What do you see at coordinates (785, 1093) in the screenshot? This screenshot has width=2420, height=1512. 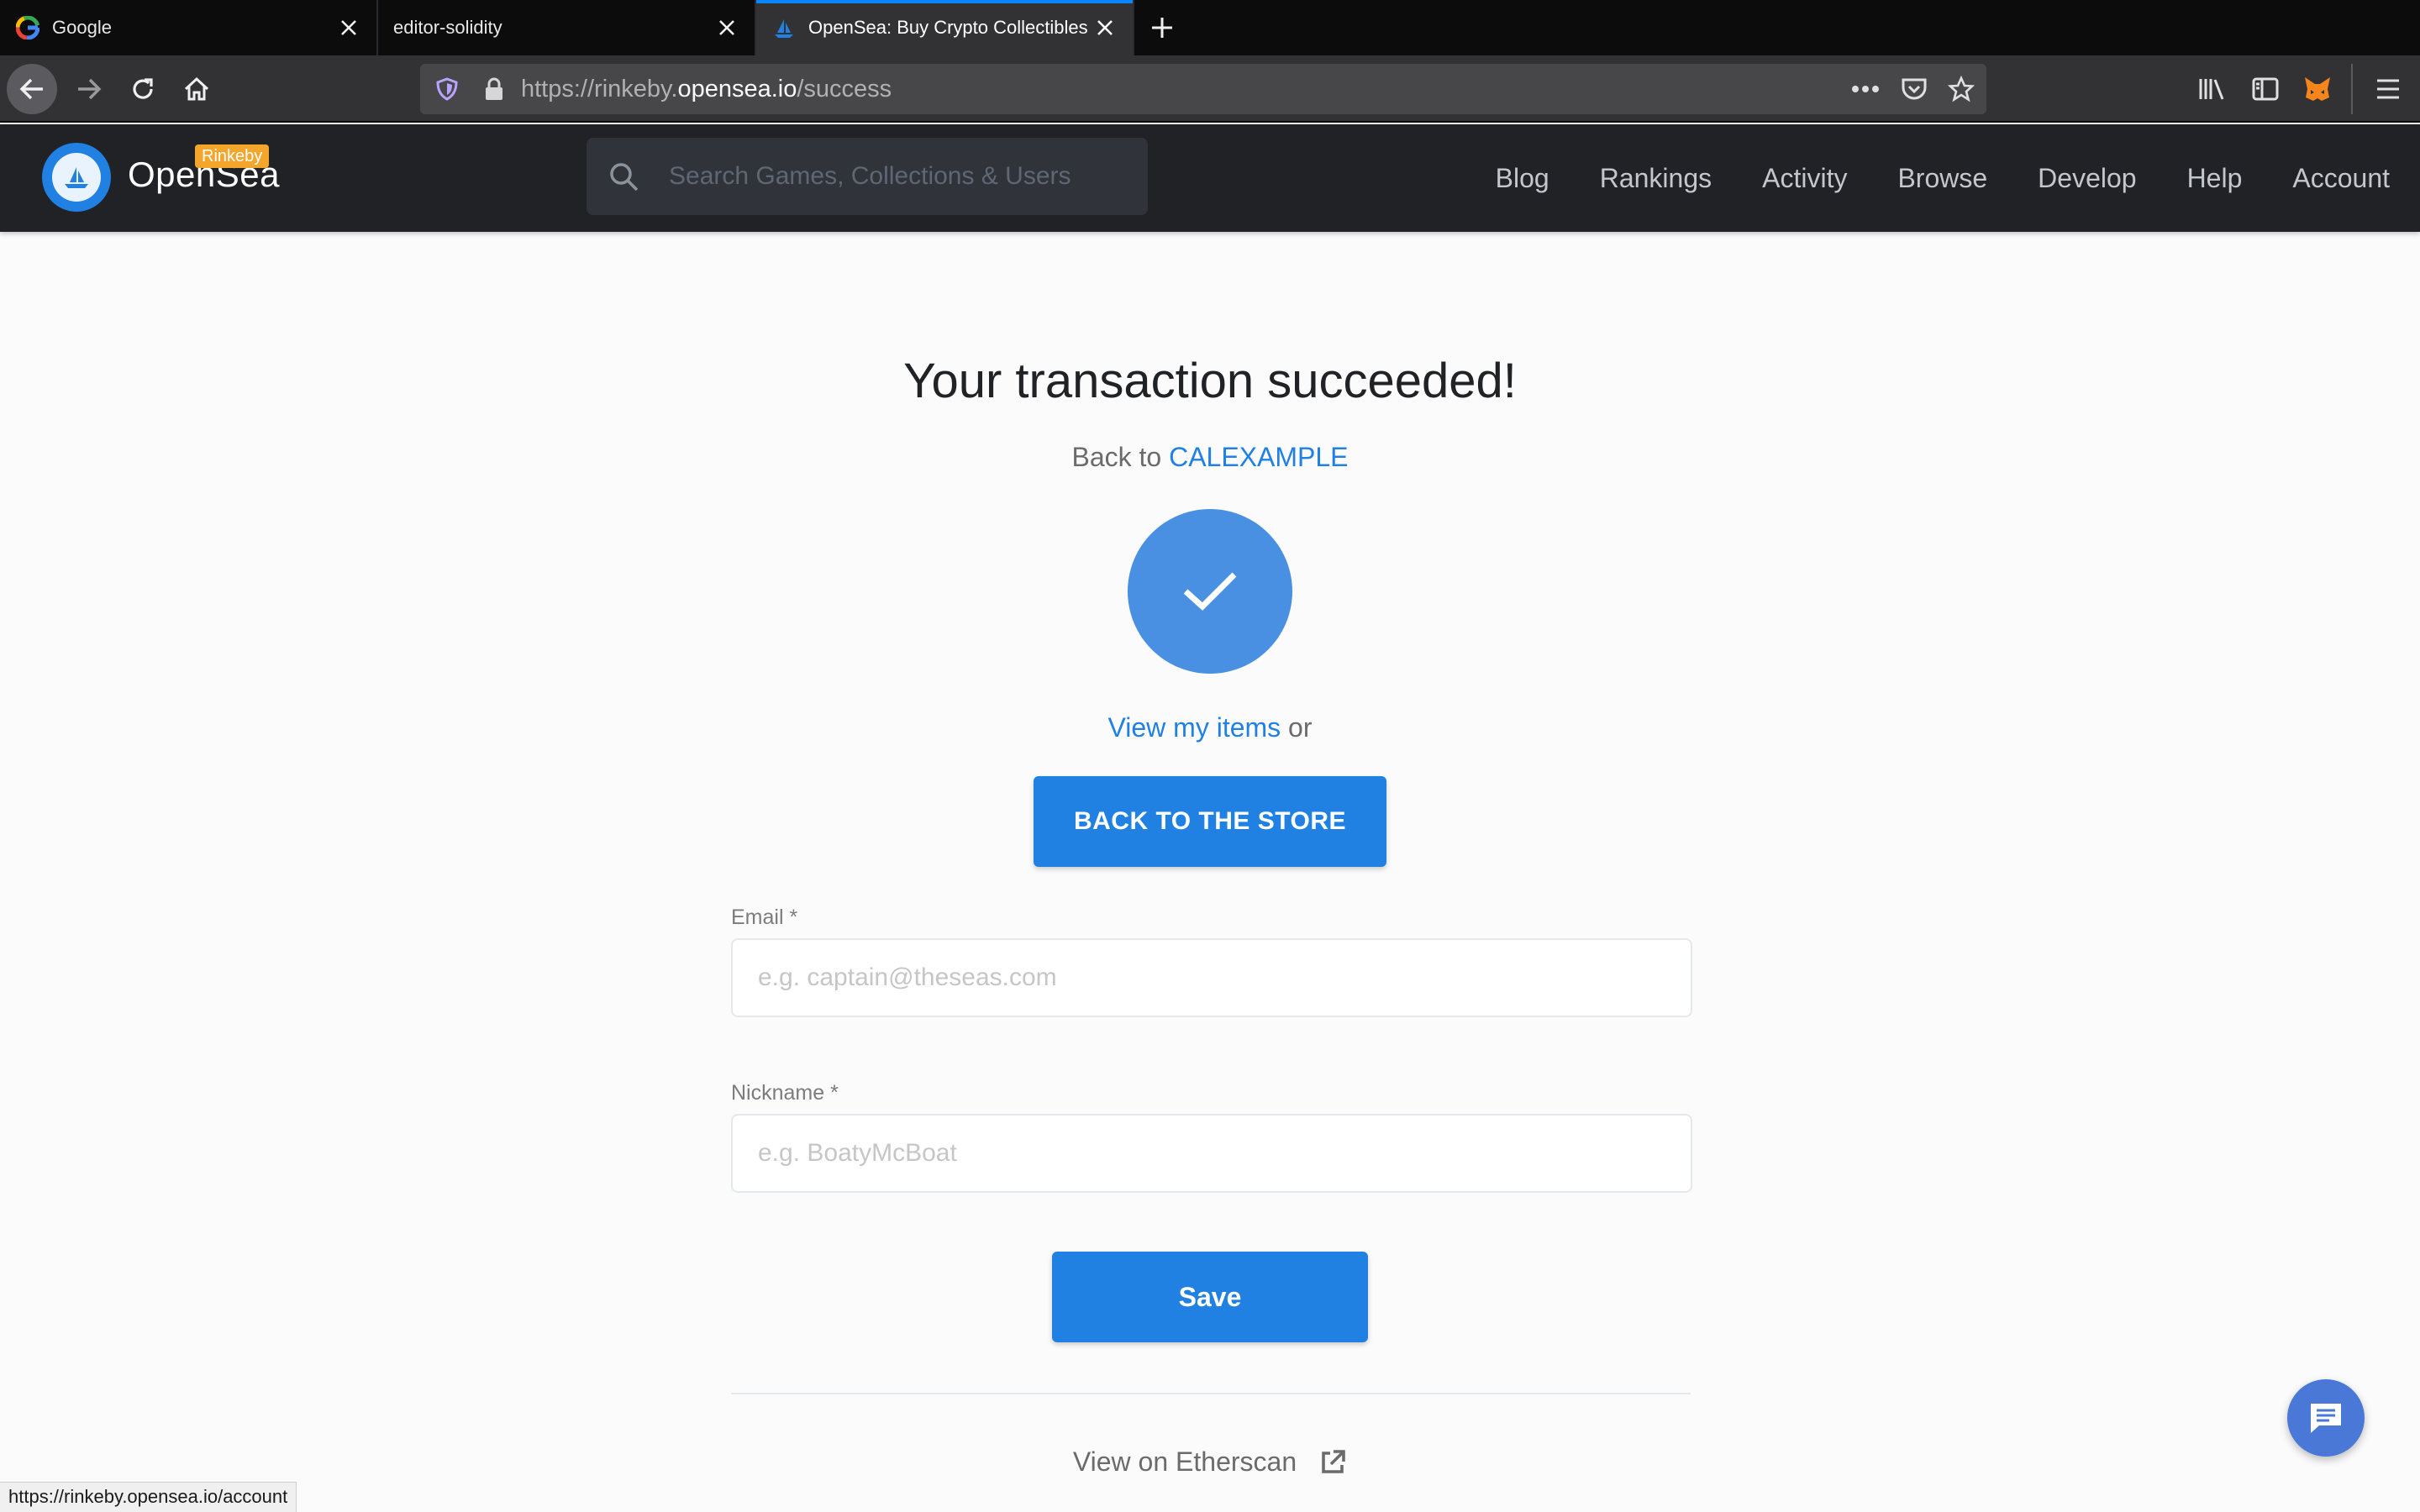 I see `nickname-label: Nickname *` at bounding box center [785, 1093].